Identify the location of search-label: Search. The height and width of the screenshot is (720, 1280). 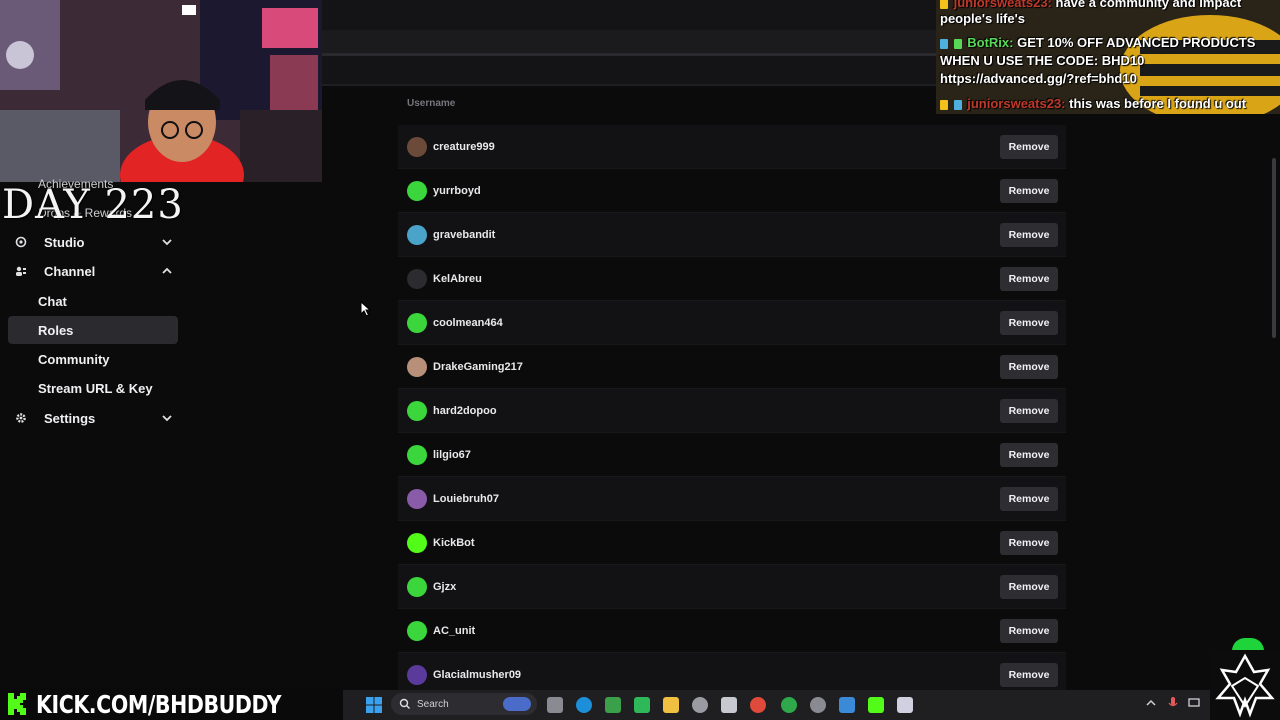
(433, 704).